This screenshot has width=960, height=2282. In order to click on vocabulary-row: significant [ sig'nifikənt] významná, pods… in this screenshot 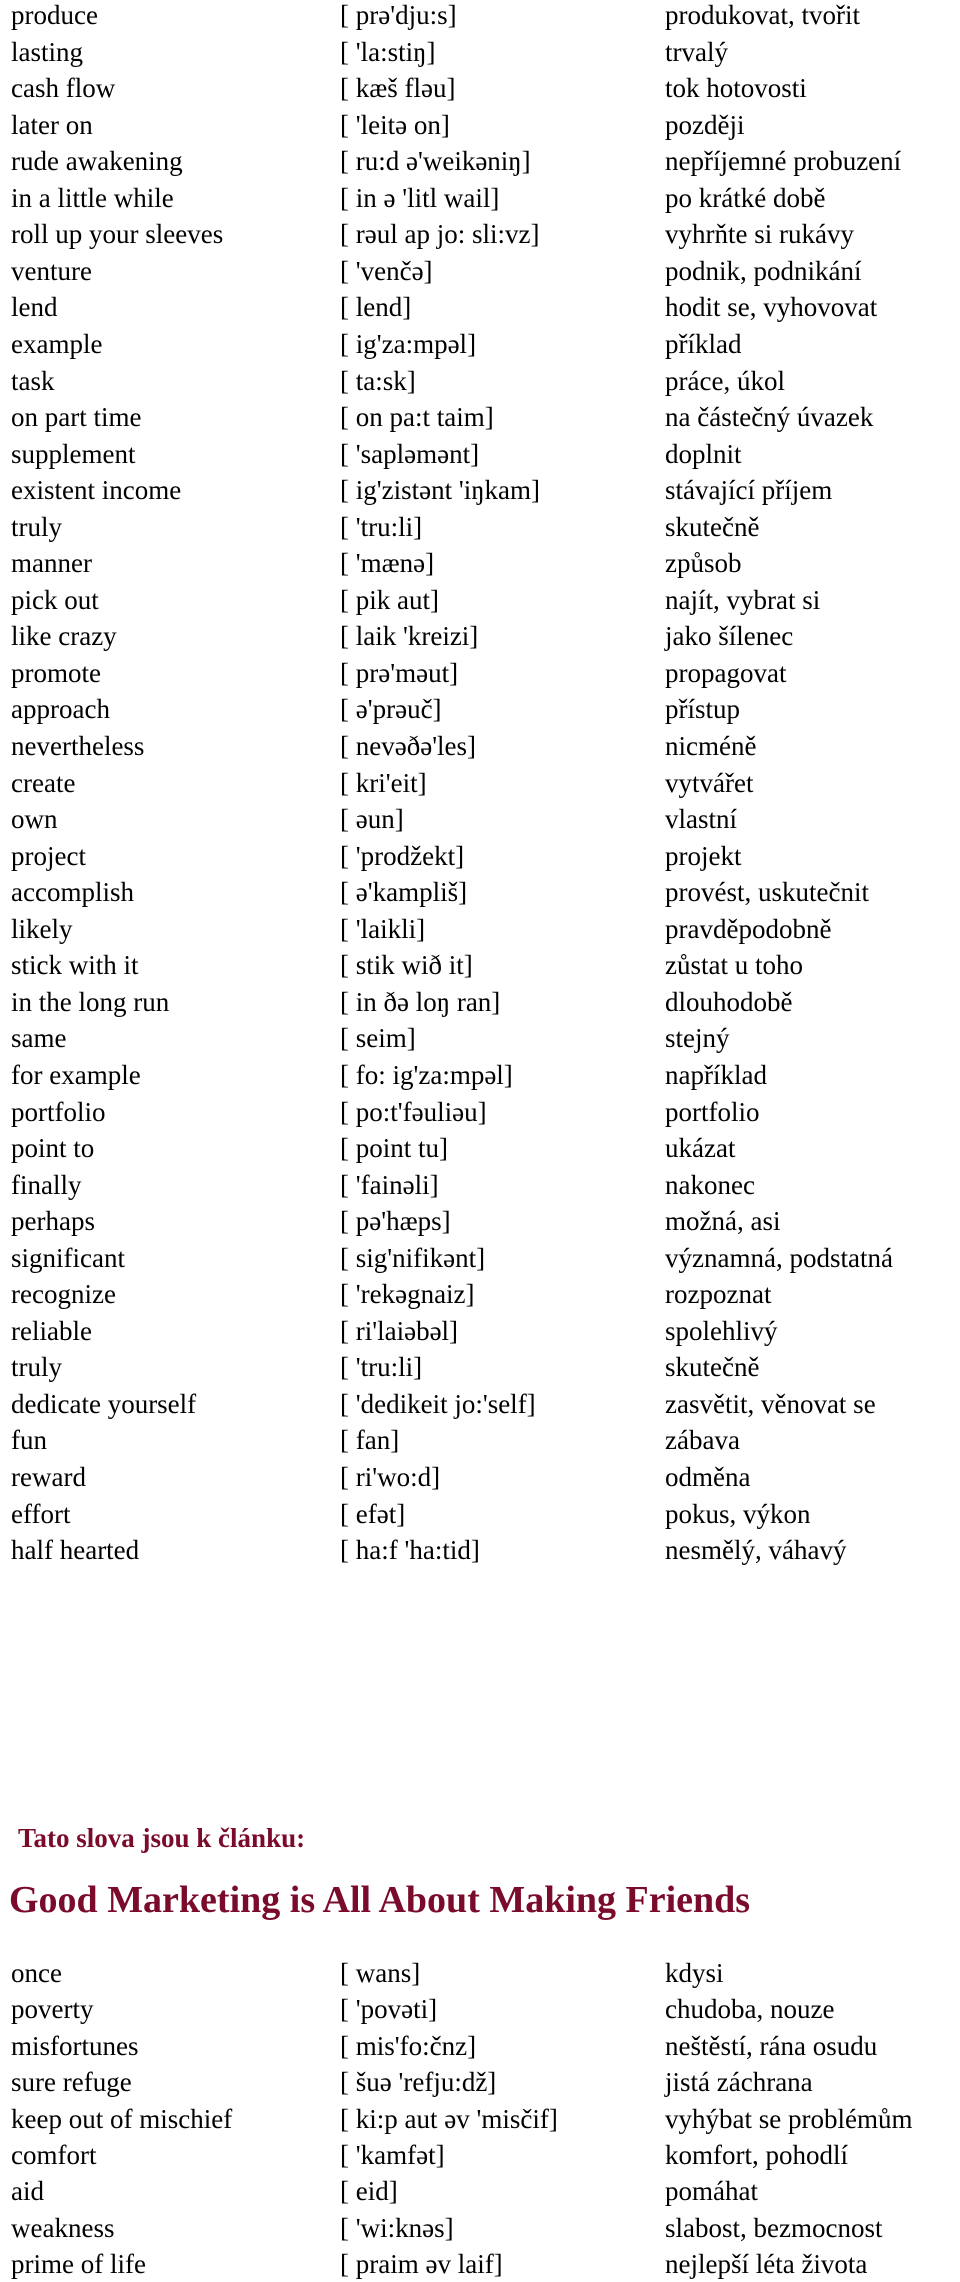, I will do `click(480, 1258)`.